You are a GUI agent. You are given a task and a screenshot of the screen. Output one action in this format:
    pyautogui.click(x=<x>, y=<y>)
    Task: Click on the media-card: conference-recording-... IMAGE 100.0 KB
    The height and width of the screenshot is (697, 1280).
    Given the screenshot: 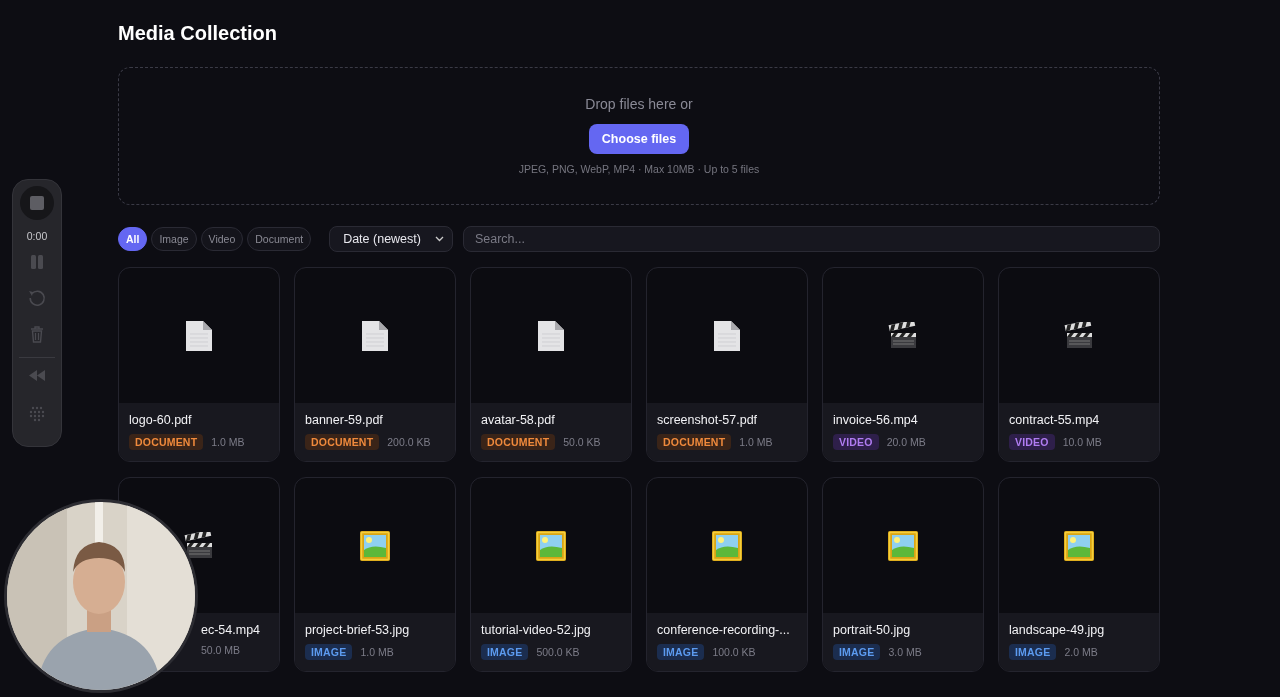 What is the action you would take?
    pyautogui.click(x=727, y=574)
    